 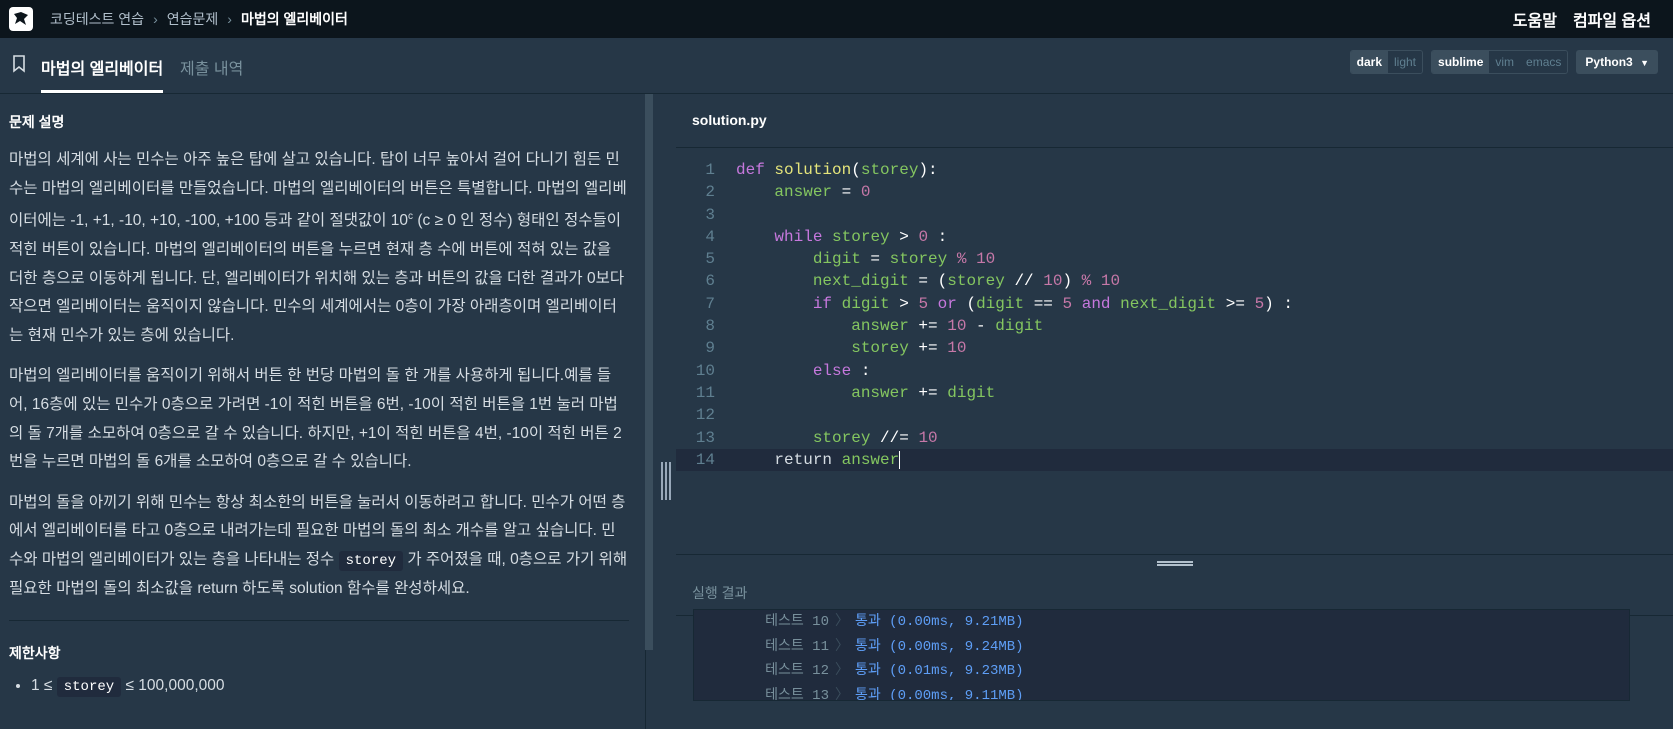 I want to click on tab-active-indicator, so click(x=102, y=91).